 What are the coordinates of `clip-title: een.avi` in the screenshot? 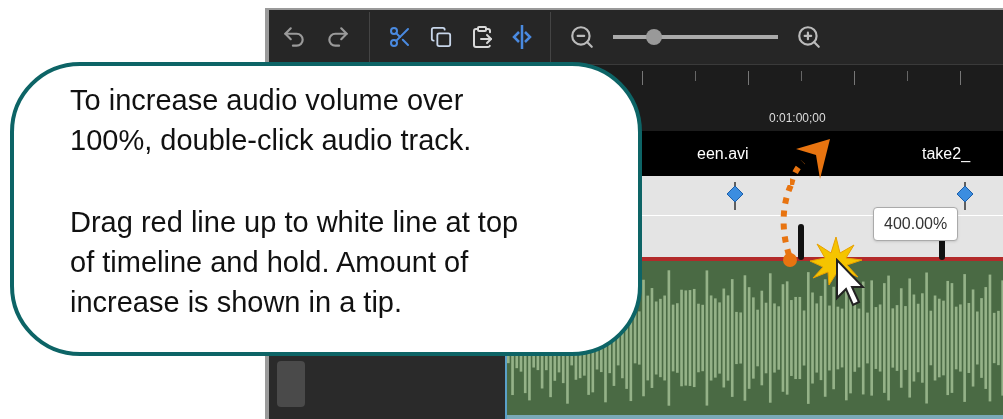 It's located at (723, 153).